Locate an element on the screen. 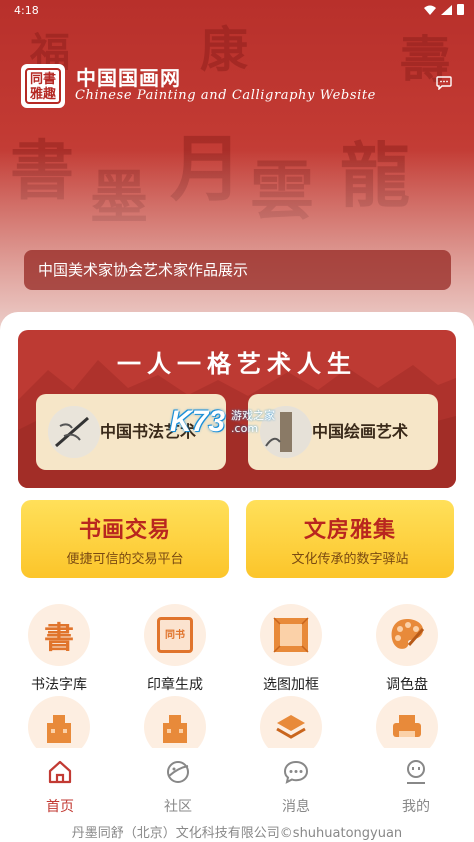  tab-community: 社区 is located at coordinates (178, 787).